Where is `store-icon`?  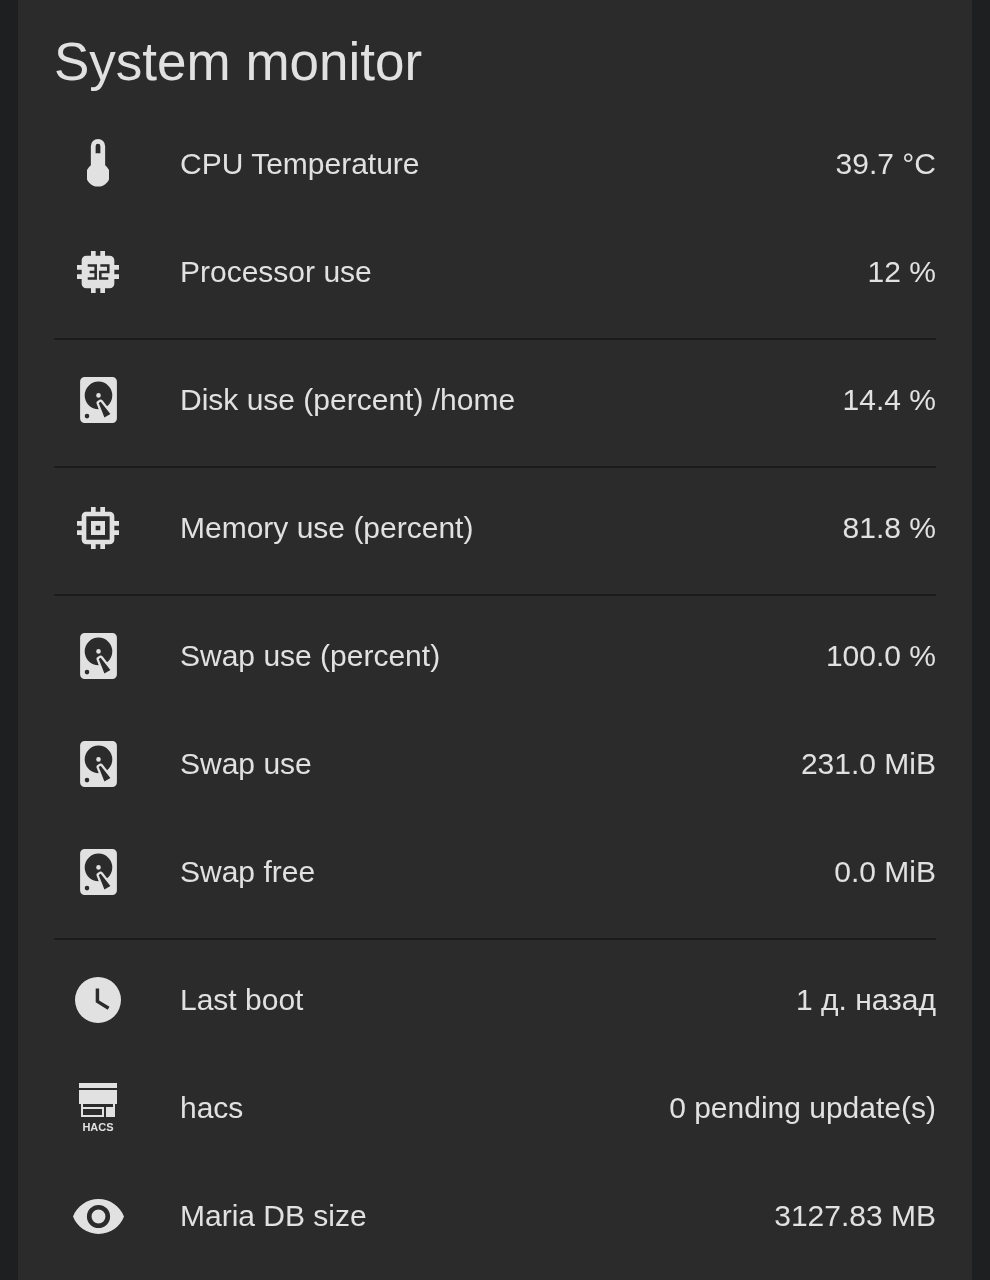
store-icon is located at coordinates (98, 1101).